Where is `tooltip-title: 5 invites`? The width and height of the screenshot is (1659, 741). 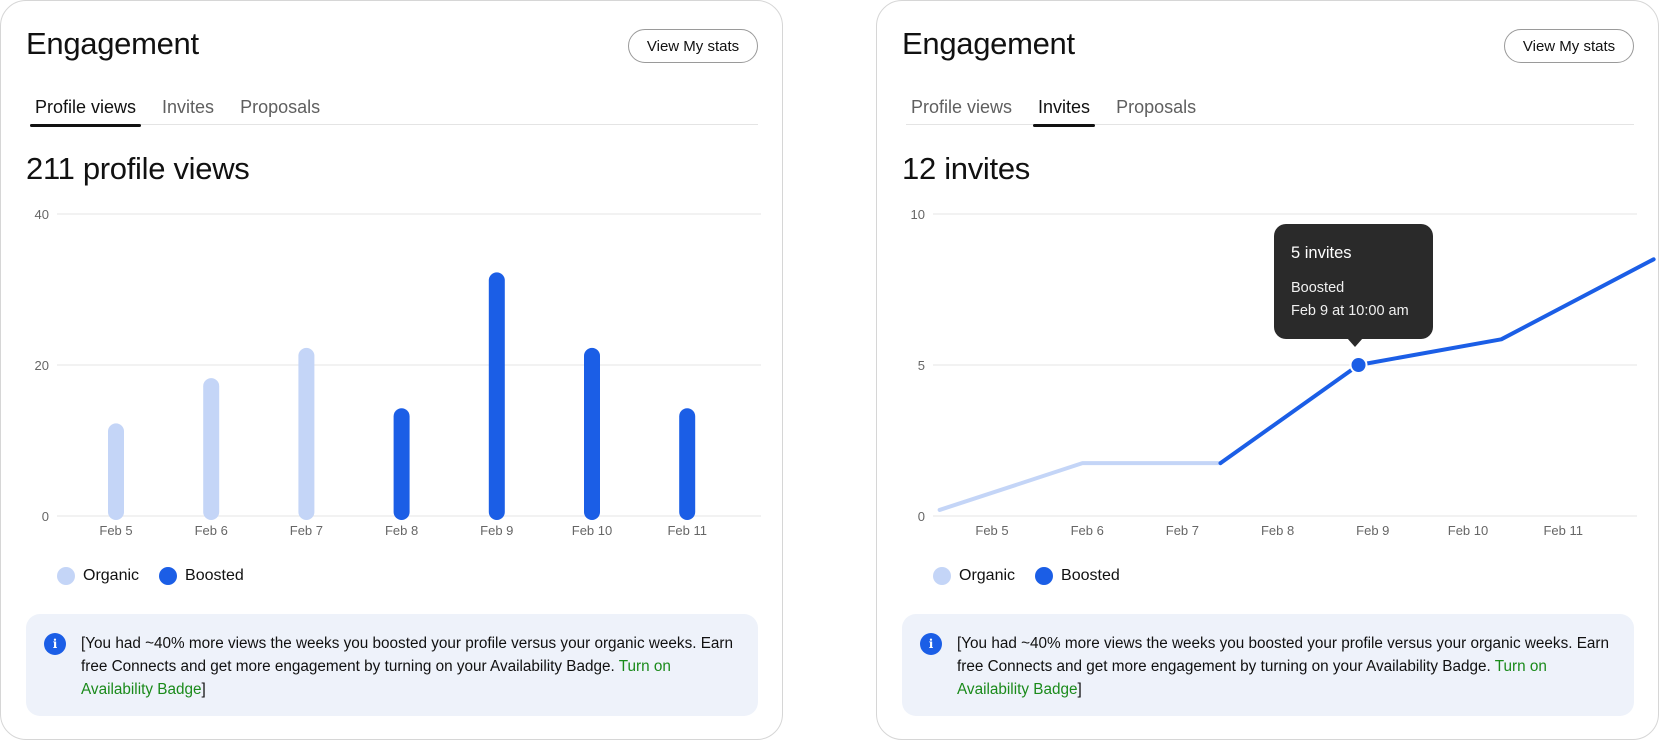 tooltip-title: 5 invites is located at coordinates (1321, 253).